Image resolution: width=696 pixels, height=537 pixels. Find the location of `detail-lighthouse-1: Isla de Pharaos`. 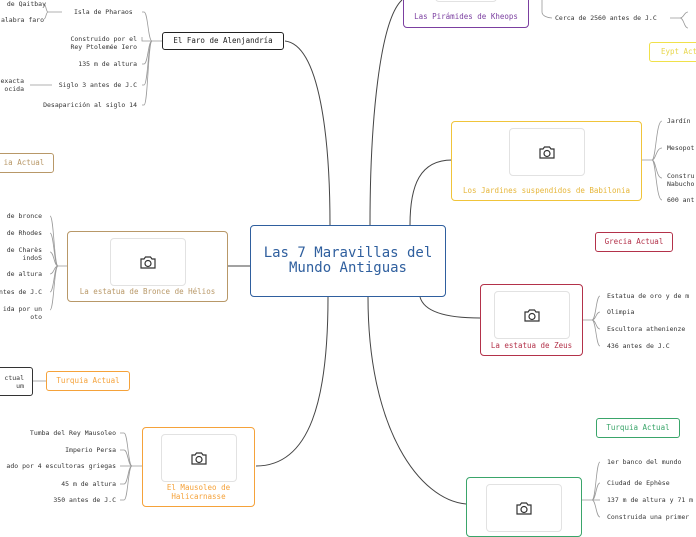

detail-lighthouse-1: Isla de Pharaos is located at coordinates (103, 12).